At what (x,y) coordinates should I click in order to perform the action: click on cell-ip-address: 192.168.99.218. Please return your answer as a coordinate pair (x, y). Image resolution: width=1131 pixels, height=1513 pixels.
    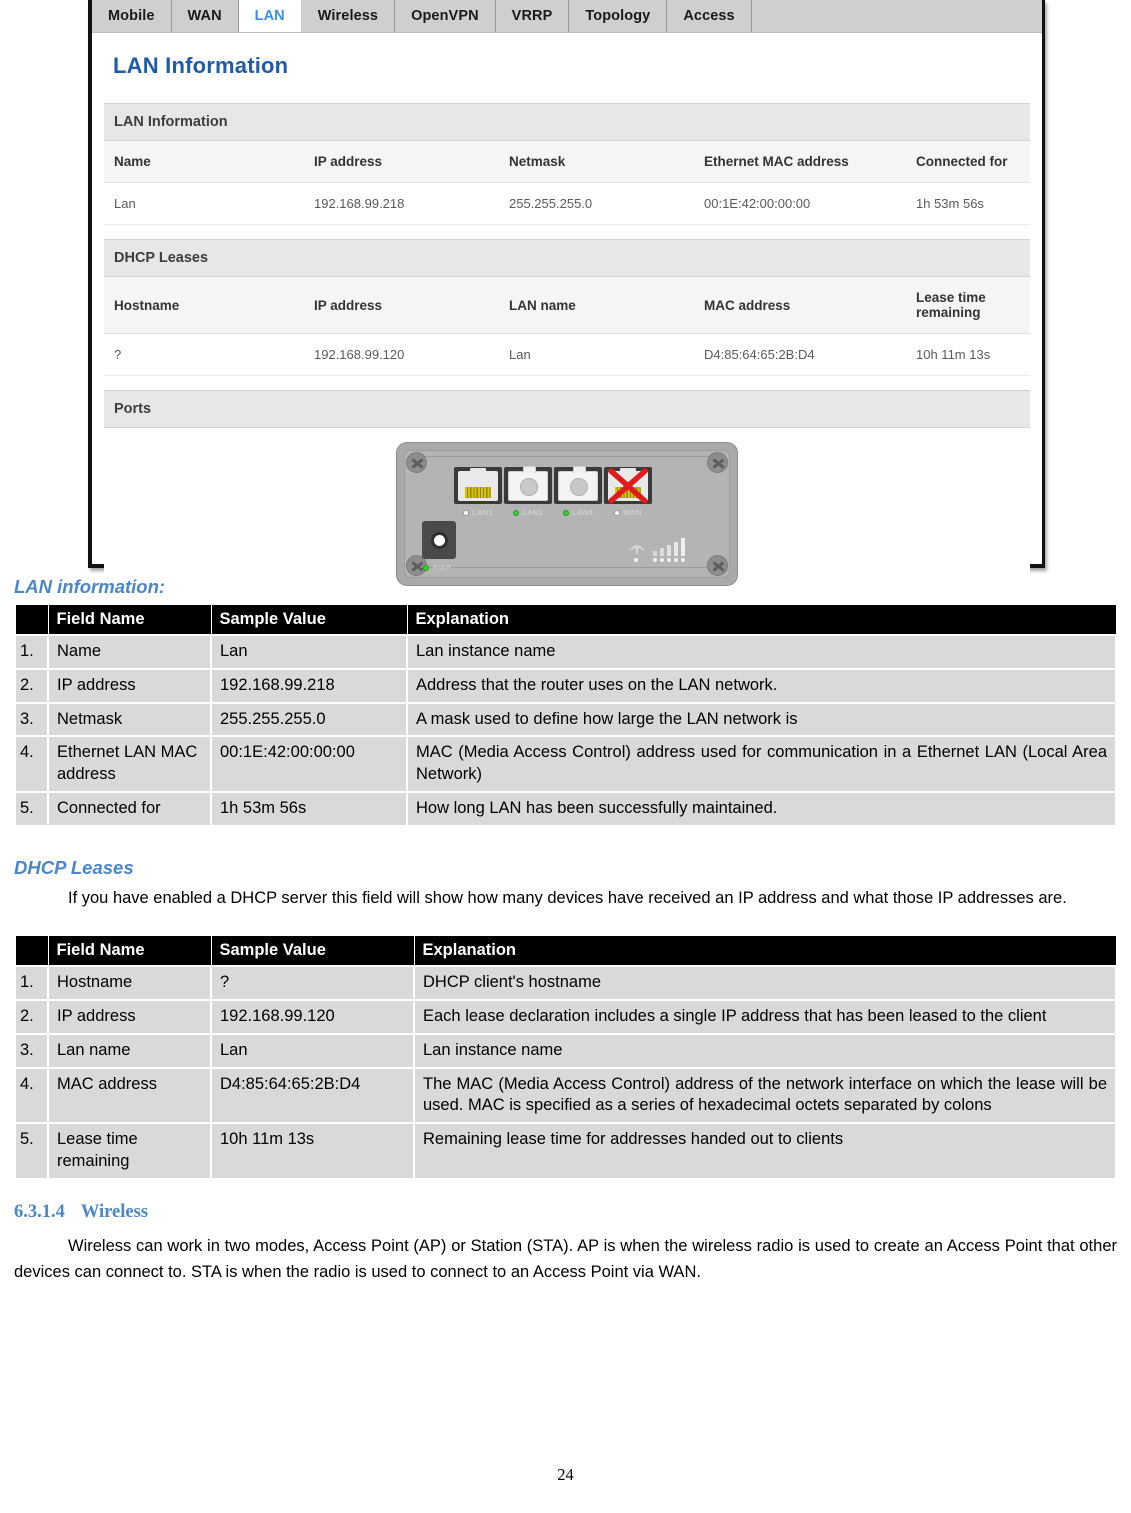
    Looking at the image, I should click on (401, 203).